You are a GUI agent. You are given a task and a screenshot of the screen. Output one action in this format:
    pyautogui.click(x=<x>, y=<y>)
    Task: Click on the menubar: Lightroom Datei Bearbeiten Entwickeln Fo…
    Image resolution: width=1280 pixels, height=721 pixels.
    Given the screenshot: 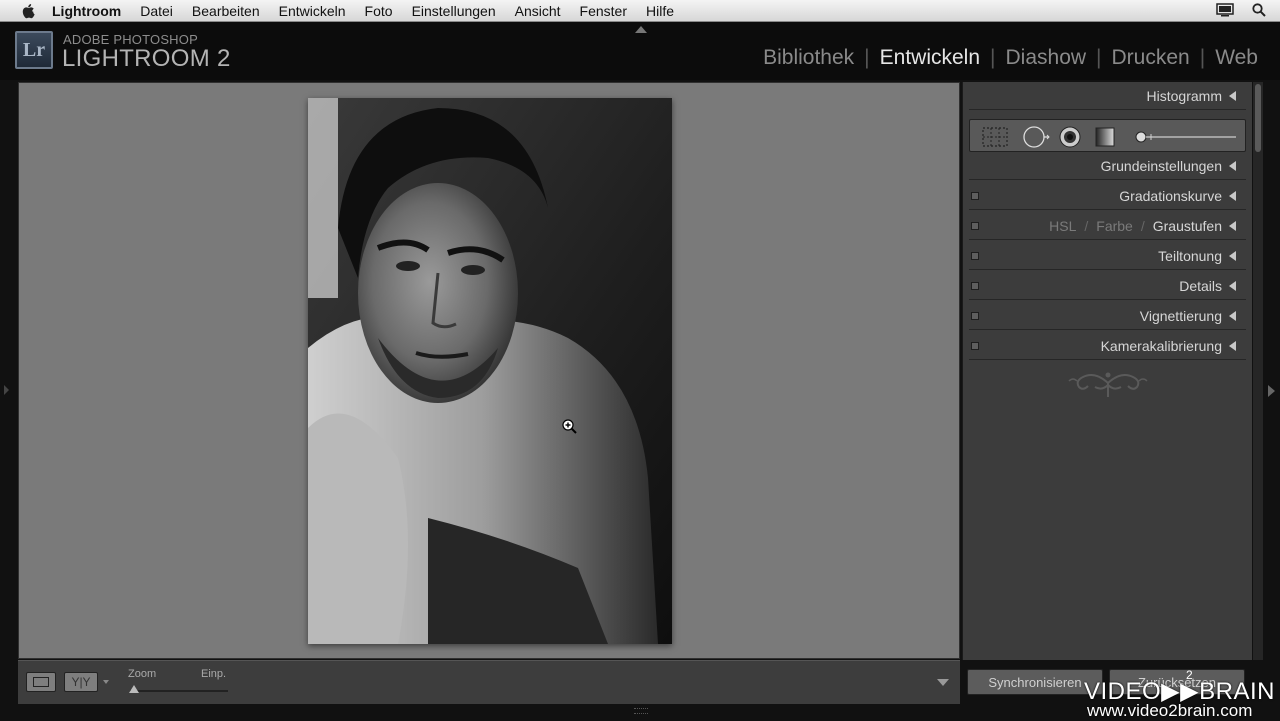 What is the action you would take?
    pyautogui.click(x=640, y=11)
    